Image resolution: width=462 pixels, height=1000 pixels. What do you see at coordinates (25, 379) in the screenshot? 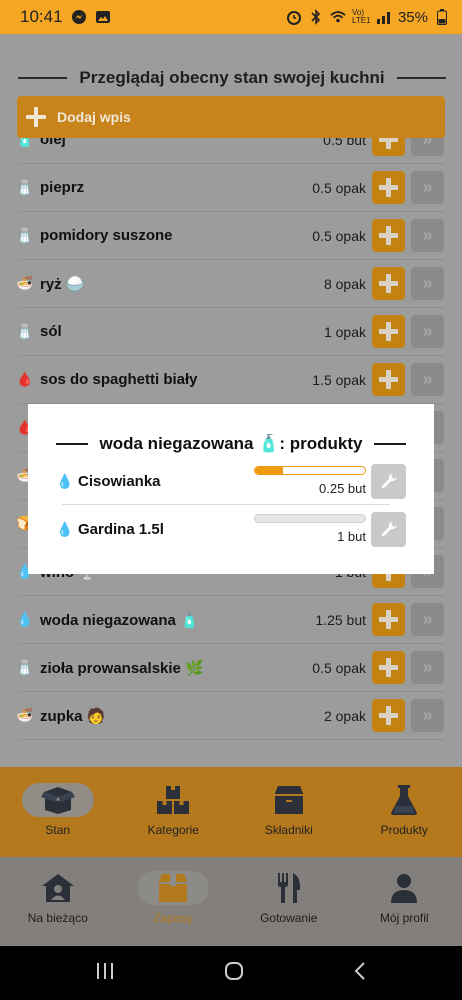
I see `drop-red-icon: 🩸` at bounding box center [25, 379].